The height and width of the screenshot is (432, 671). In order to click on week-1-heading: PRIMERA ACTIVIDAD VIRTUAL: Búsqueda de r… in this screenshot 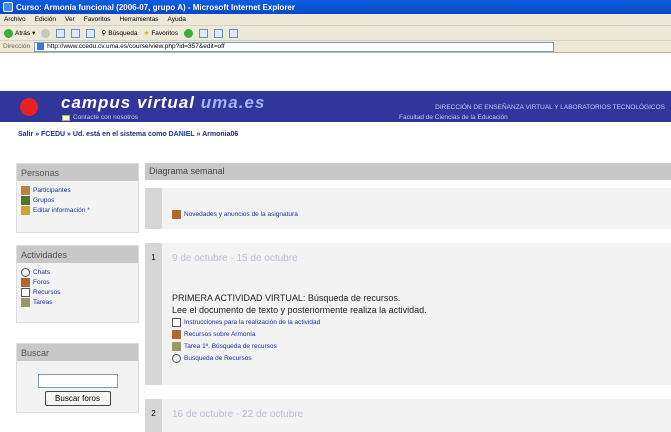, I will do `click(286, 298)`.